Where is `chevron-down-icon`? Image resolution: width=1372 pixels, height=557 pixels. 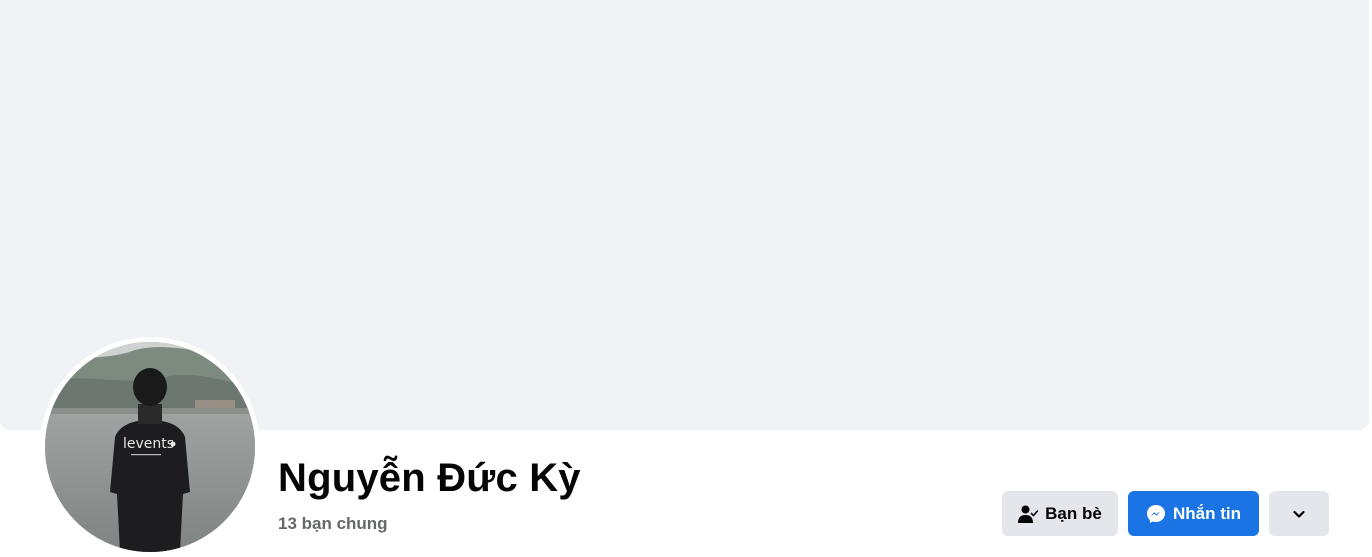 chevron-down-icon is located at coordinates (1299, 514).